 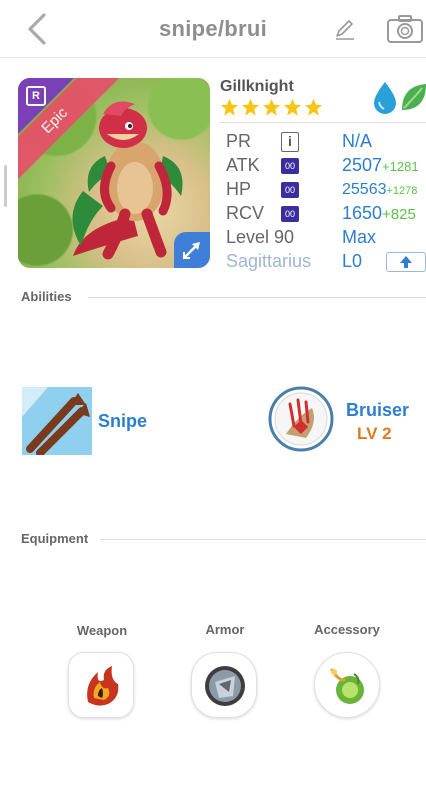 What do you see at coordinates (55, 538) in the screenshot?
I see `equipment-heading: Equipment` at bounding box center [55, 538].